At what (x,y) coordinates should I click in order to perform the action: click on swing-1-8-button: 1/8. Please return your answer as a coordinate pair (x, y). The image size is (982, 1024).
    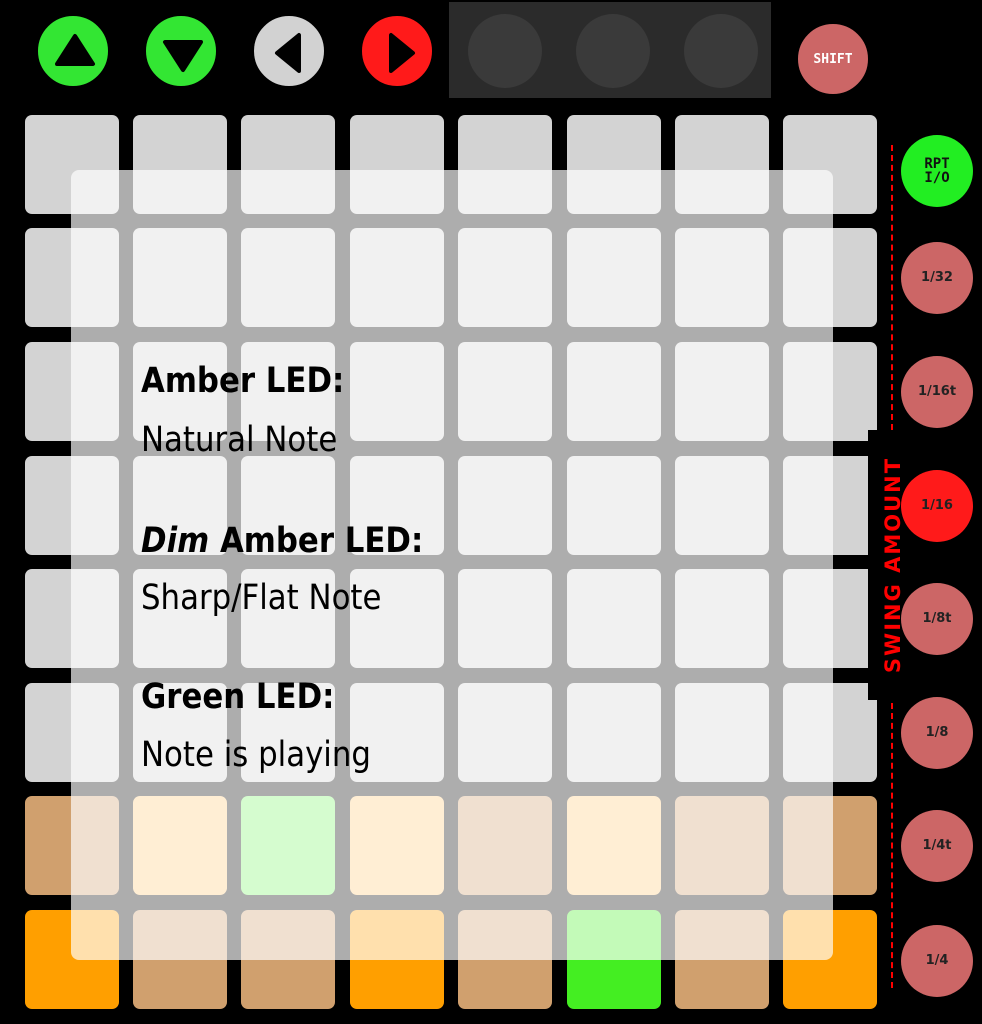
    Looking at the image, I should click on (937, 733).